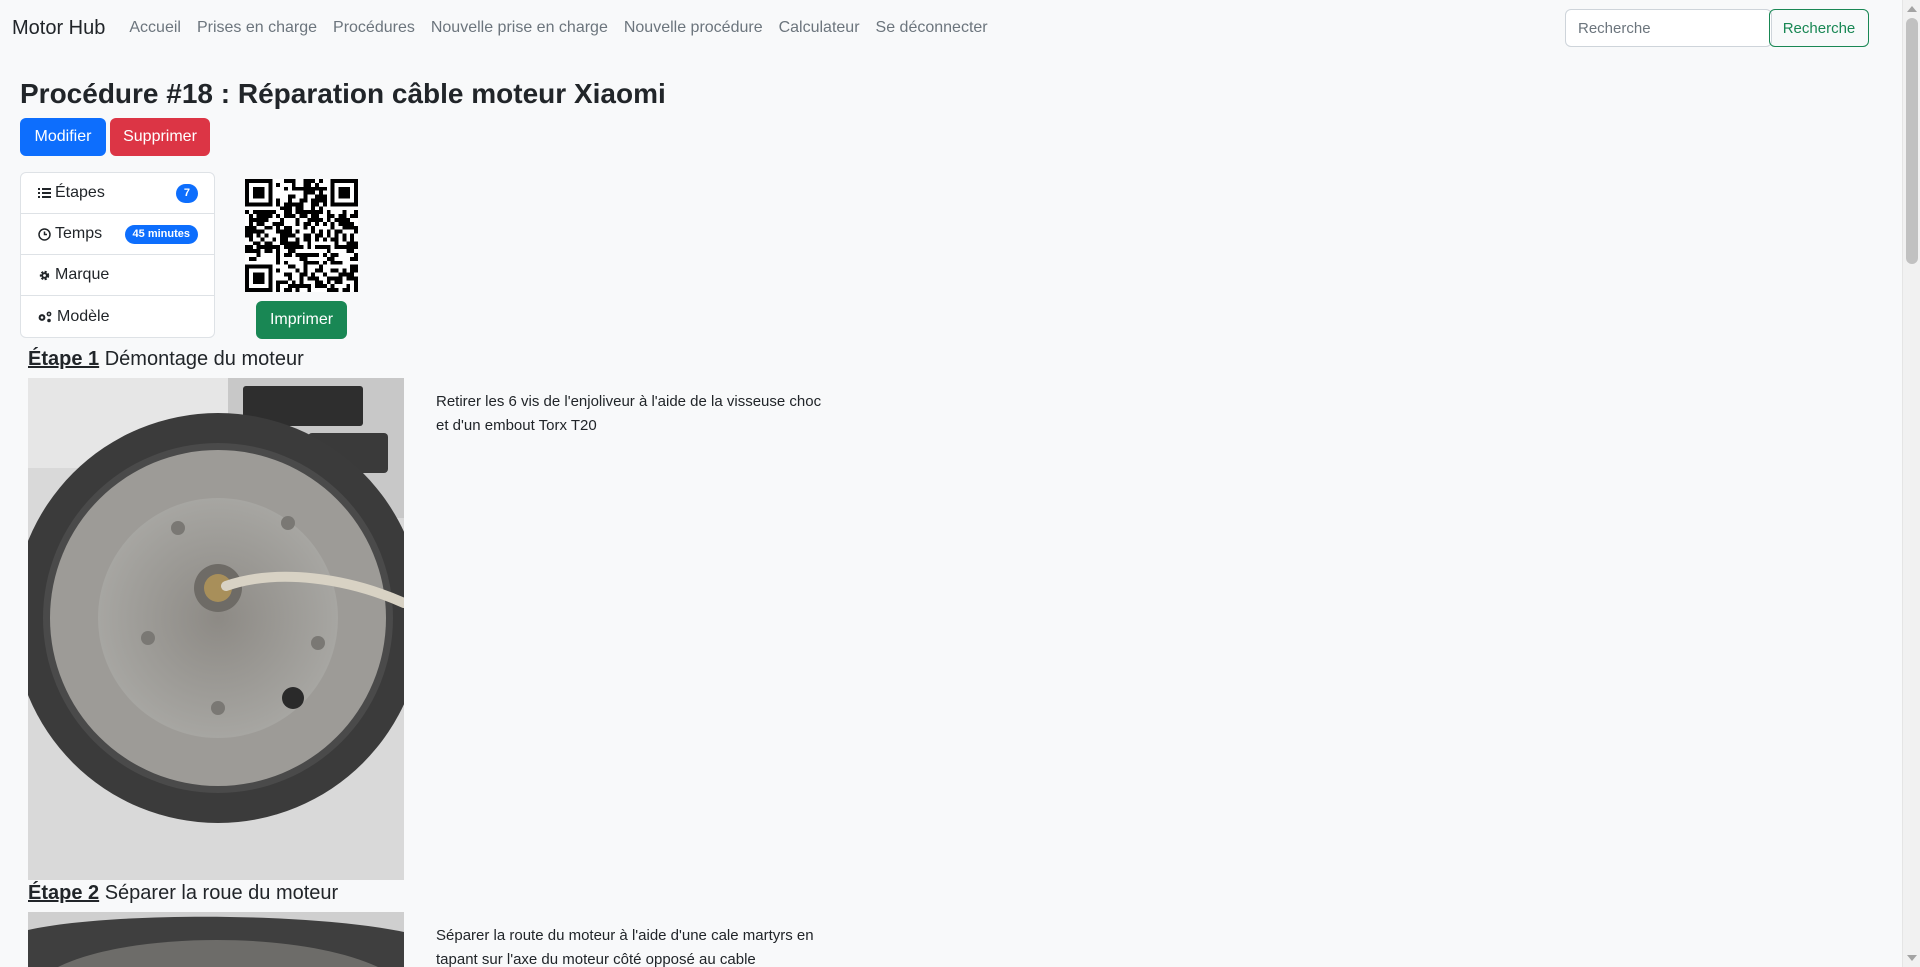 This screenshot has height=967, width=1920. I want to click on info-label: Temps, so click(79, 233).